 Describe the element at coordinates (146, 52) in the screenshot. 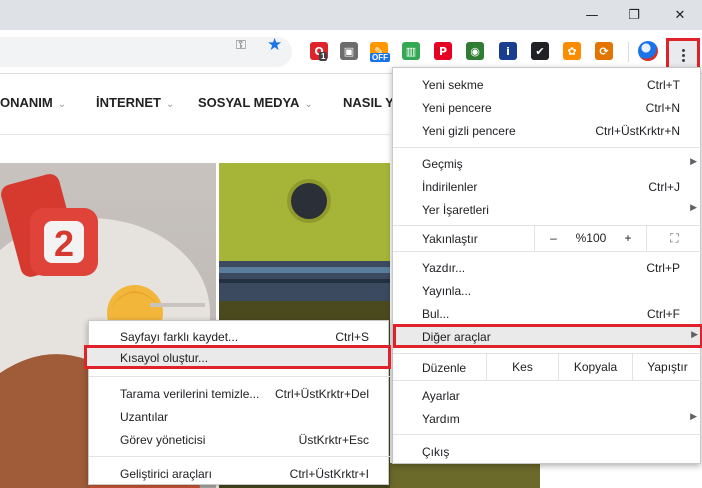

I see `address-bar` at that location.